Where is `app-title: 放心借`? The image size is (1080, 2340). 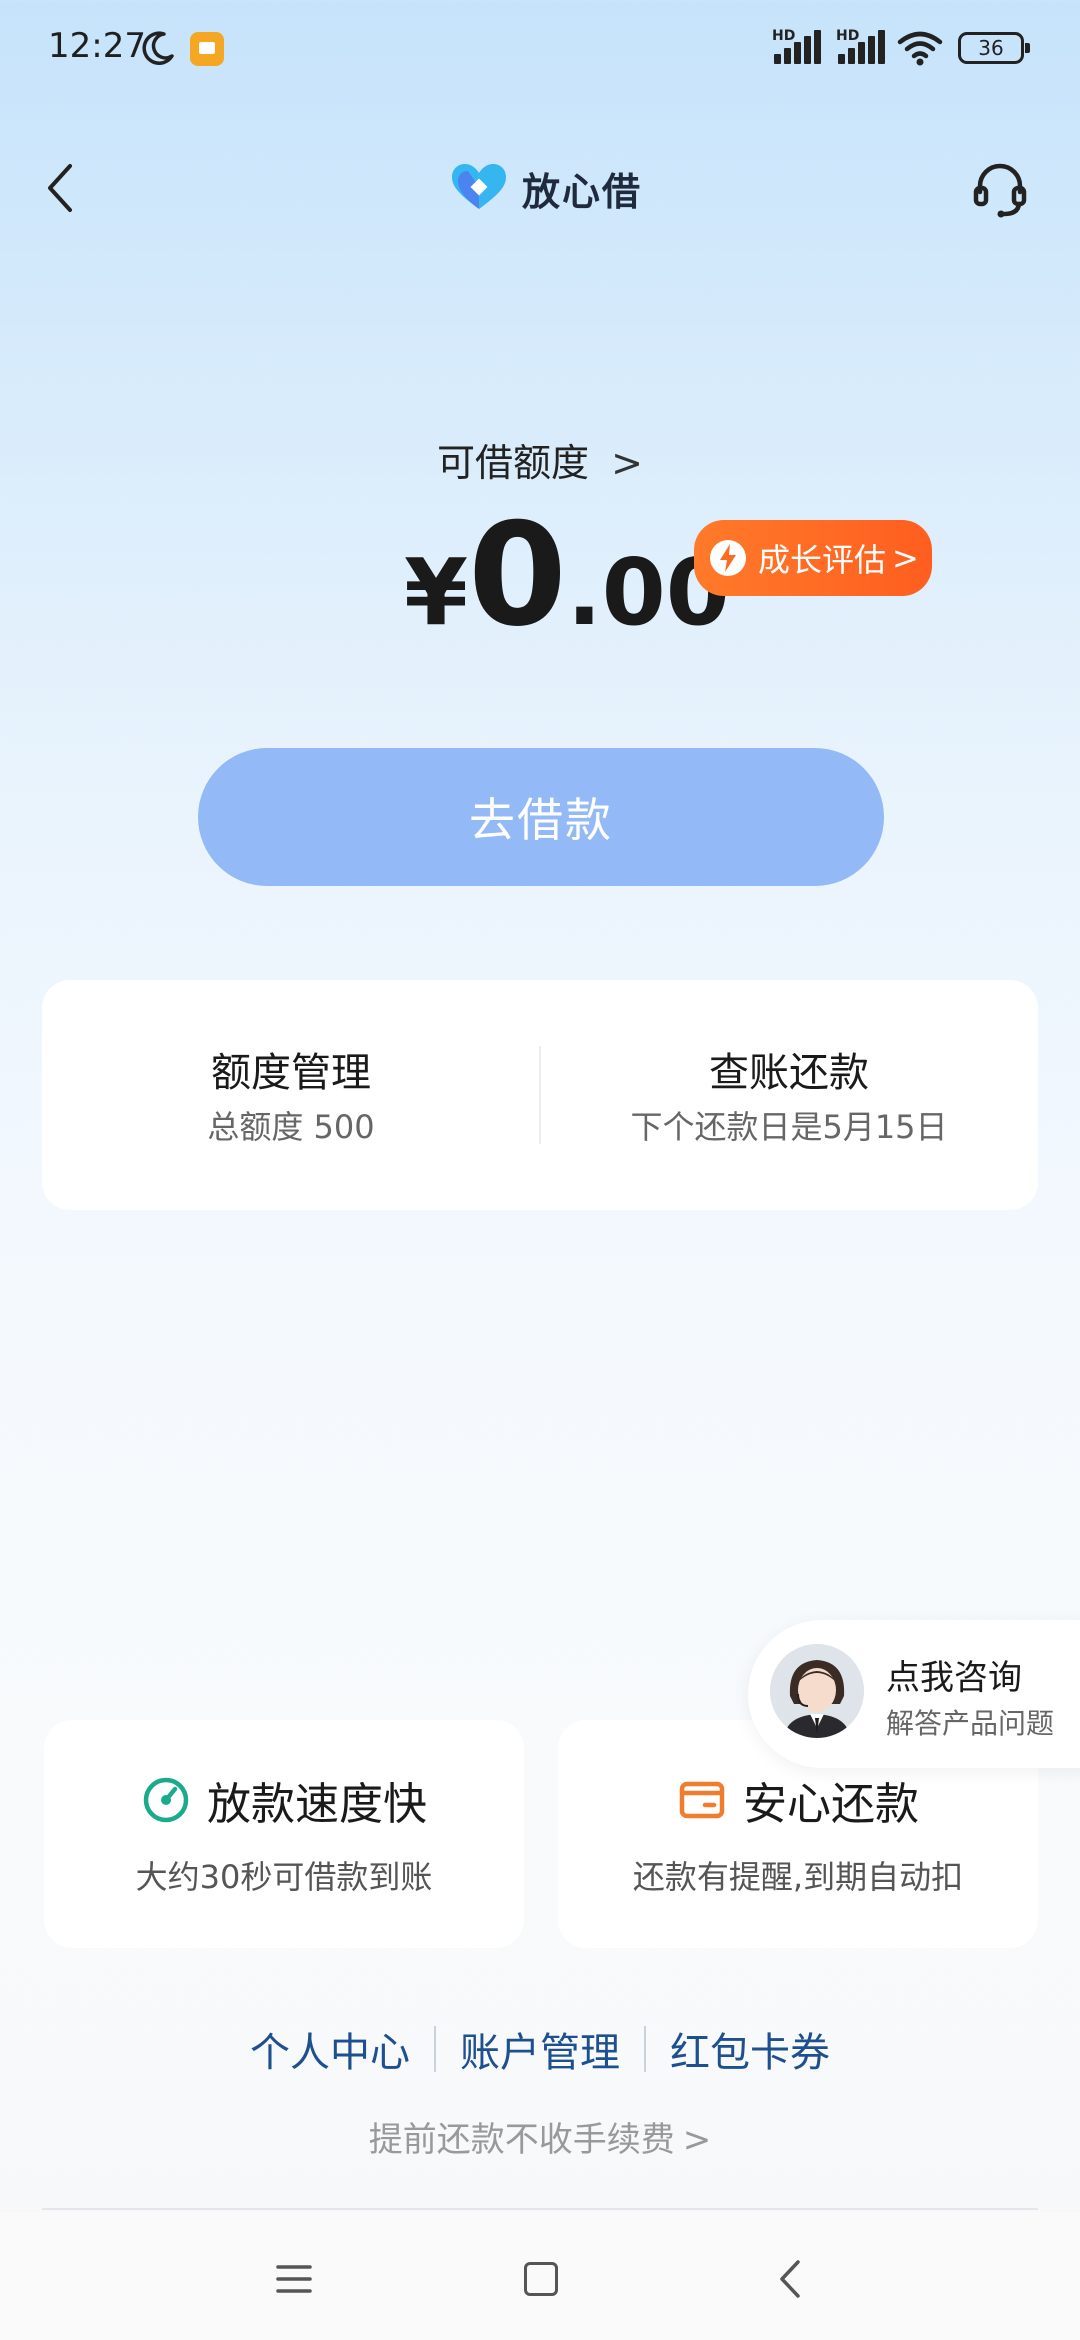 app-title: 放心借 is located at coordinates (582, 191).